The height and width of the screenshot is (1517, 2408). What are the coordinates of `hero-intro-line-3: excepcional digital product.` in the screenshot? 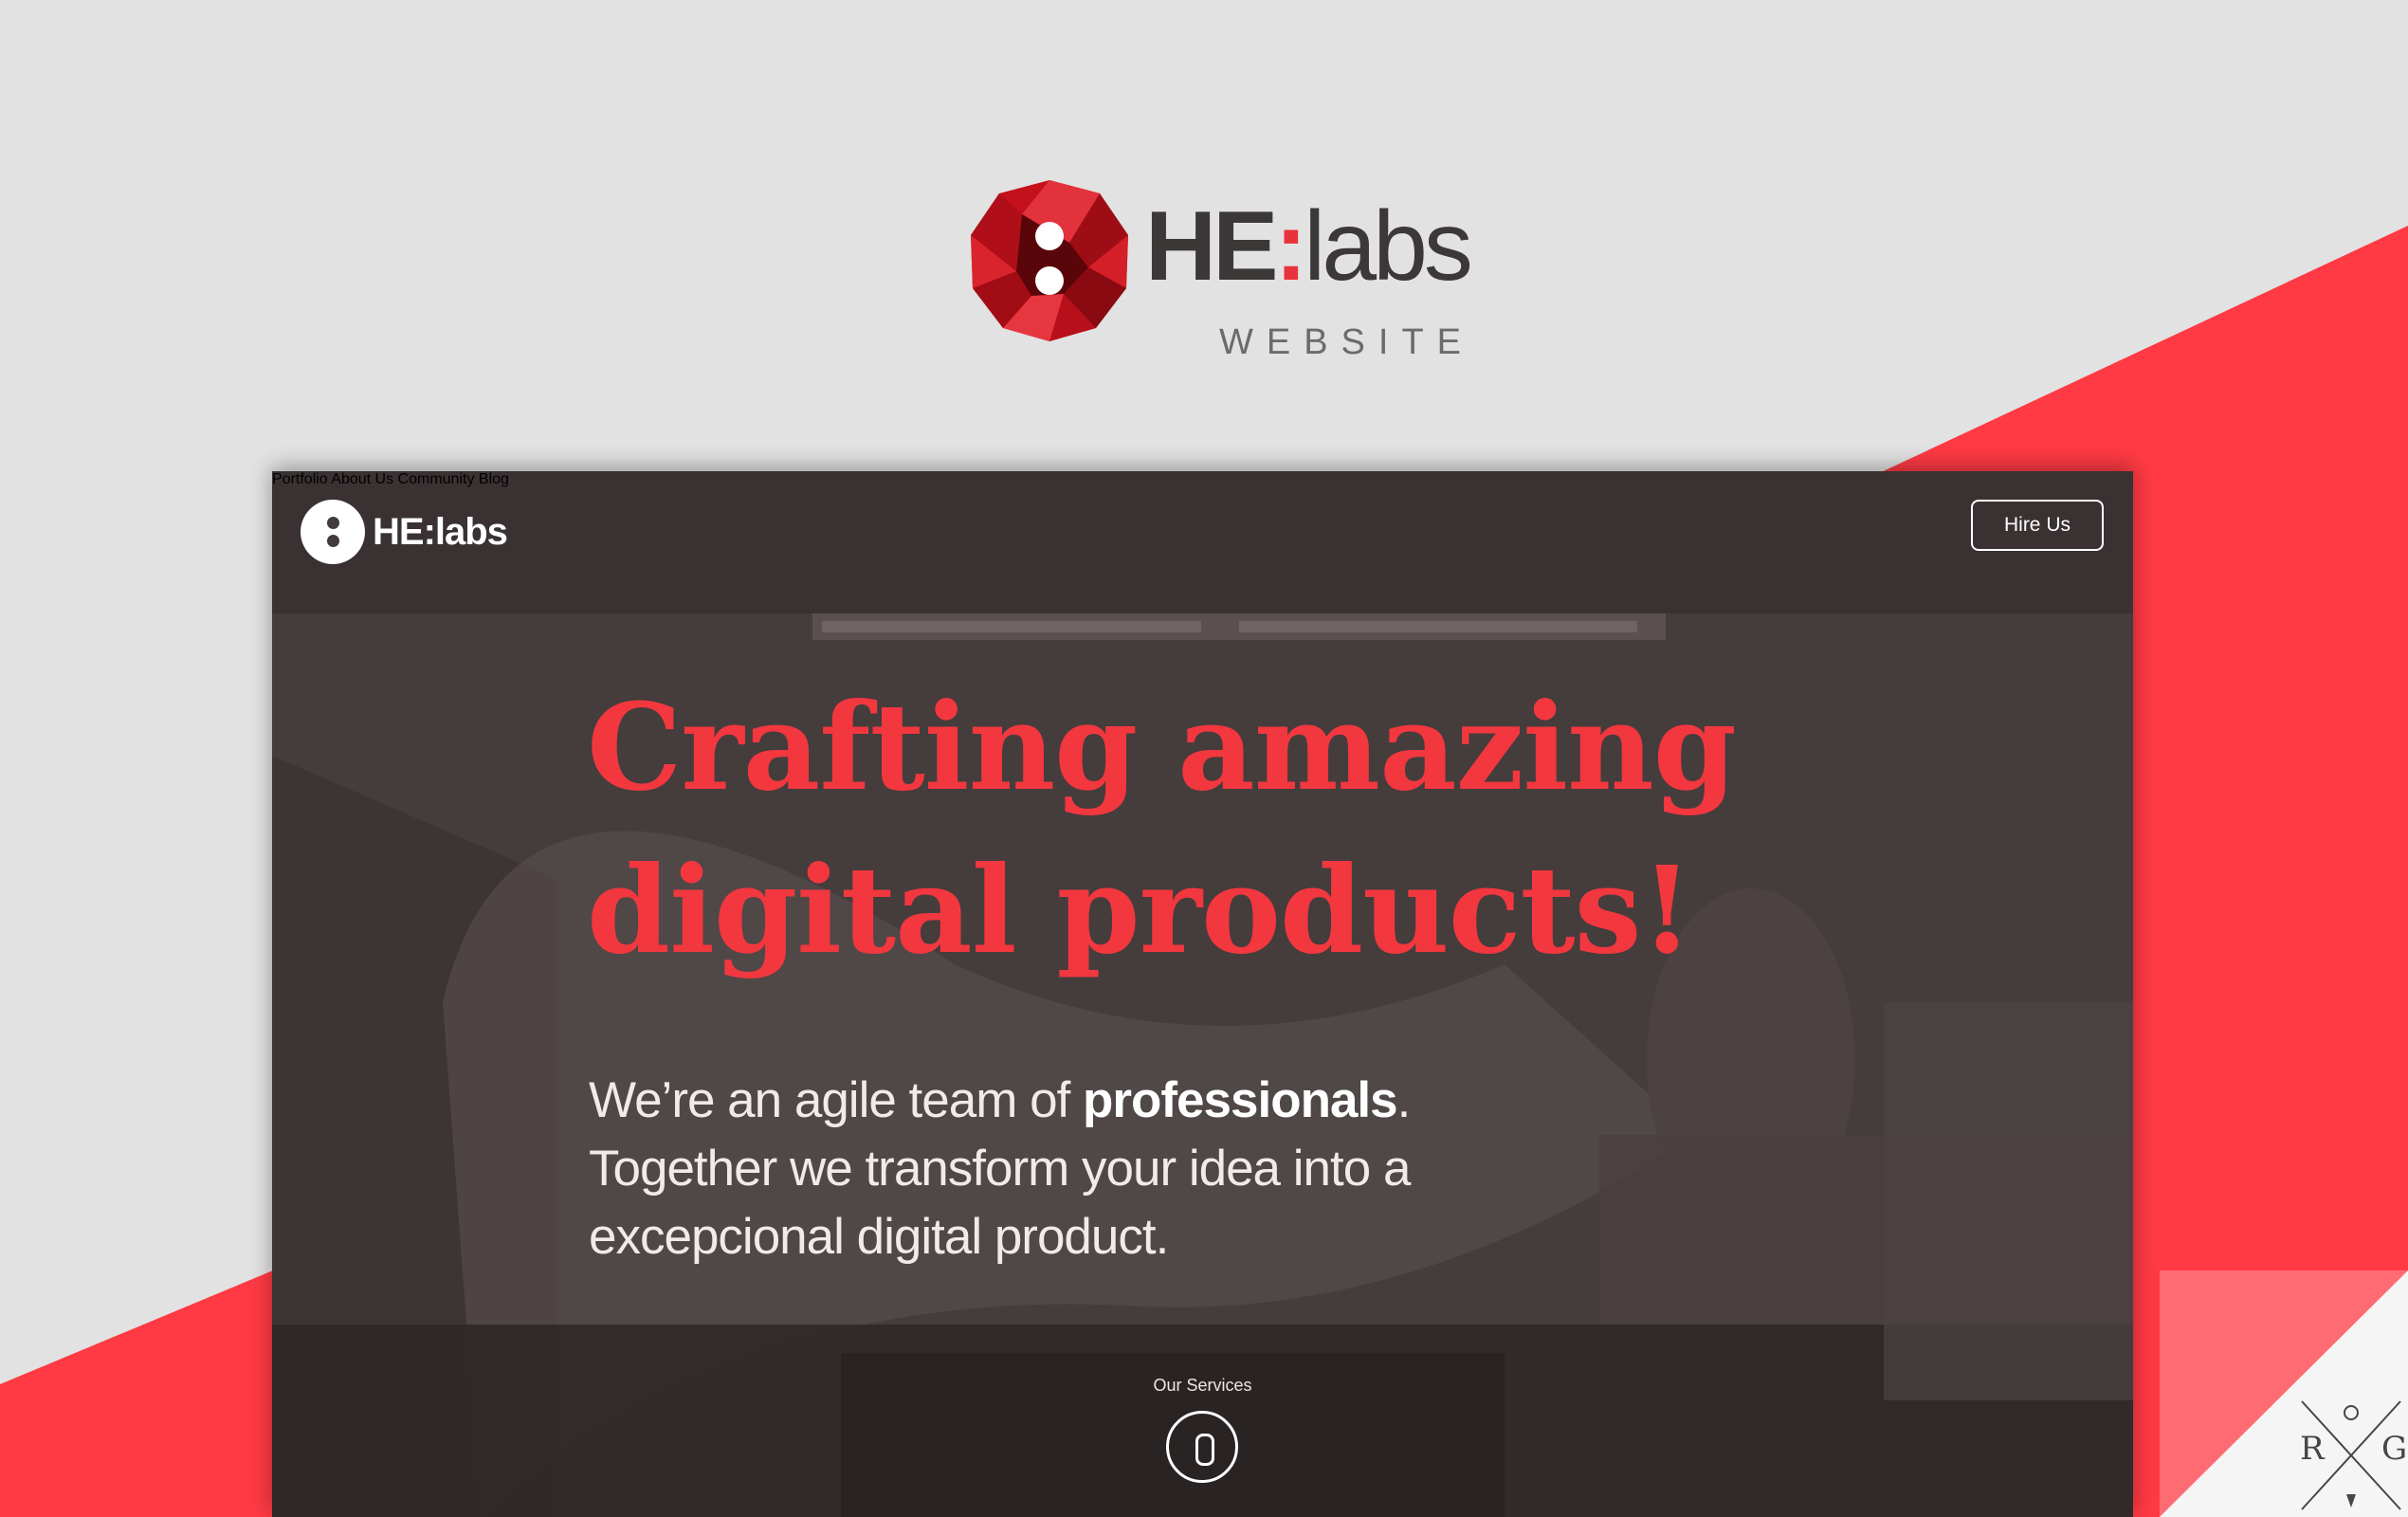 It's located at (879, 1237).